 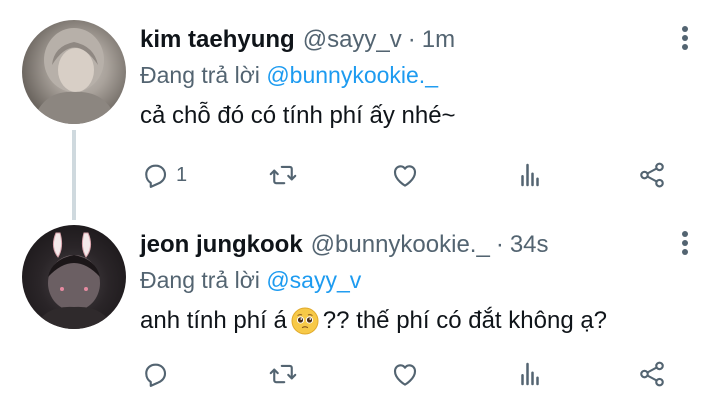 I want to click on display-name: jeon jungkook, so click(x=221, y=245).